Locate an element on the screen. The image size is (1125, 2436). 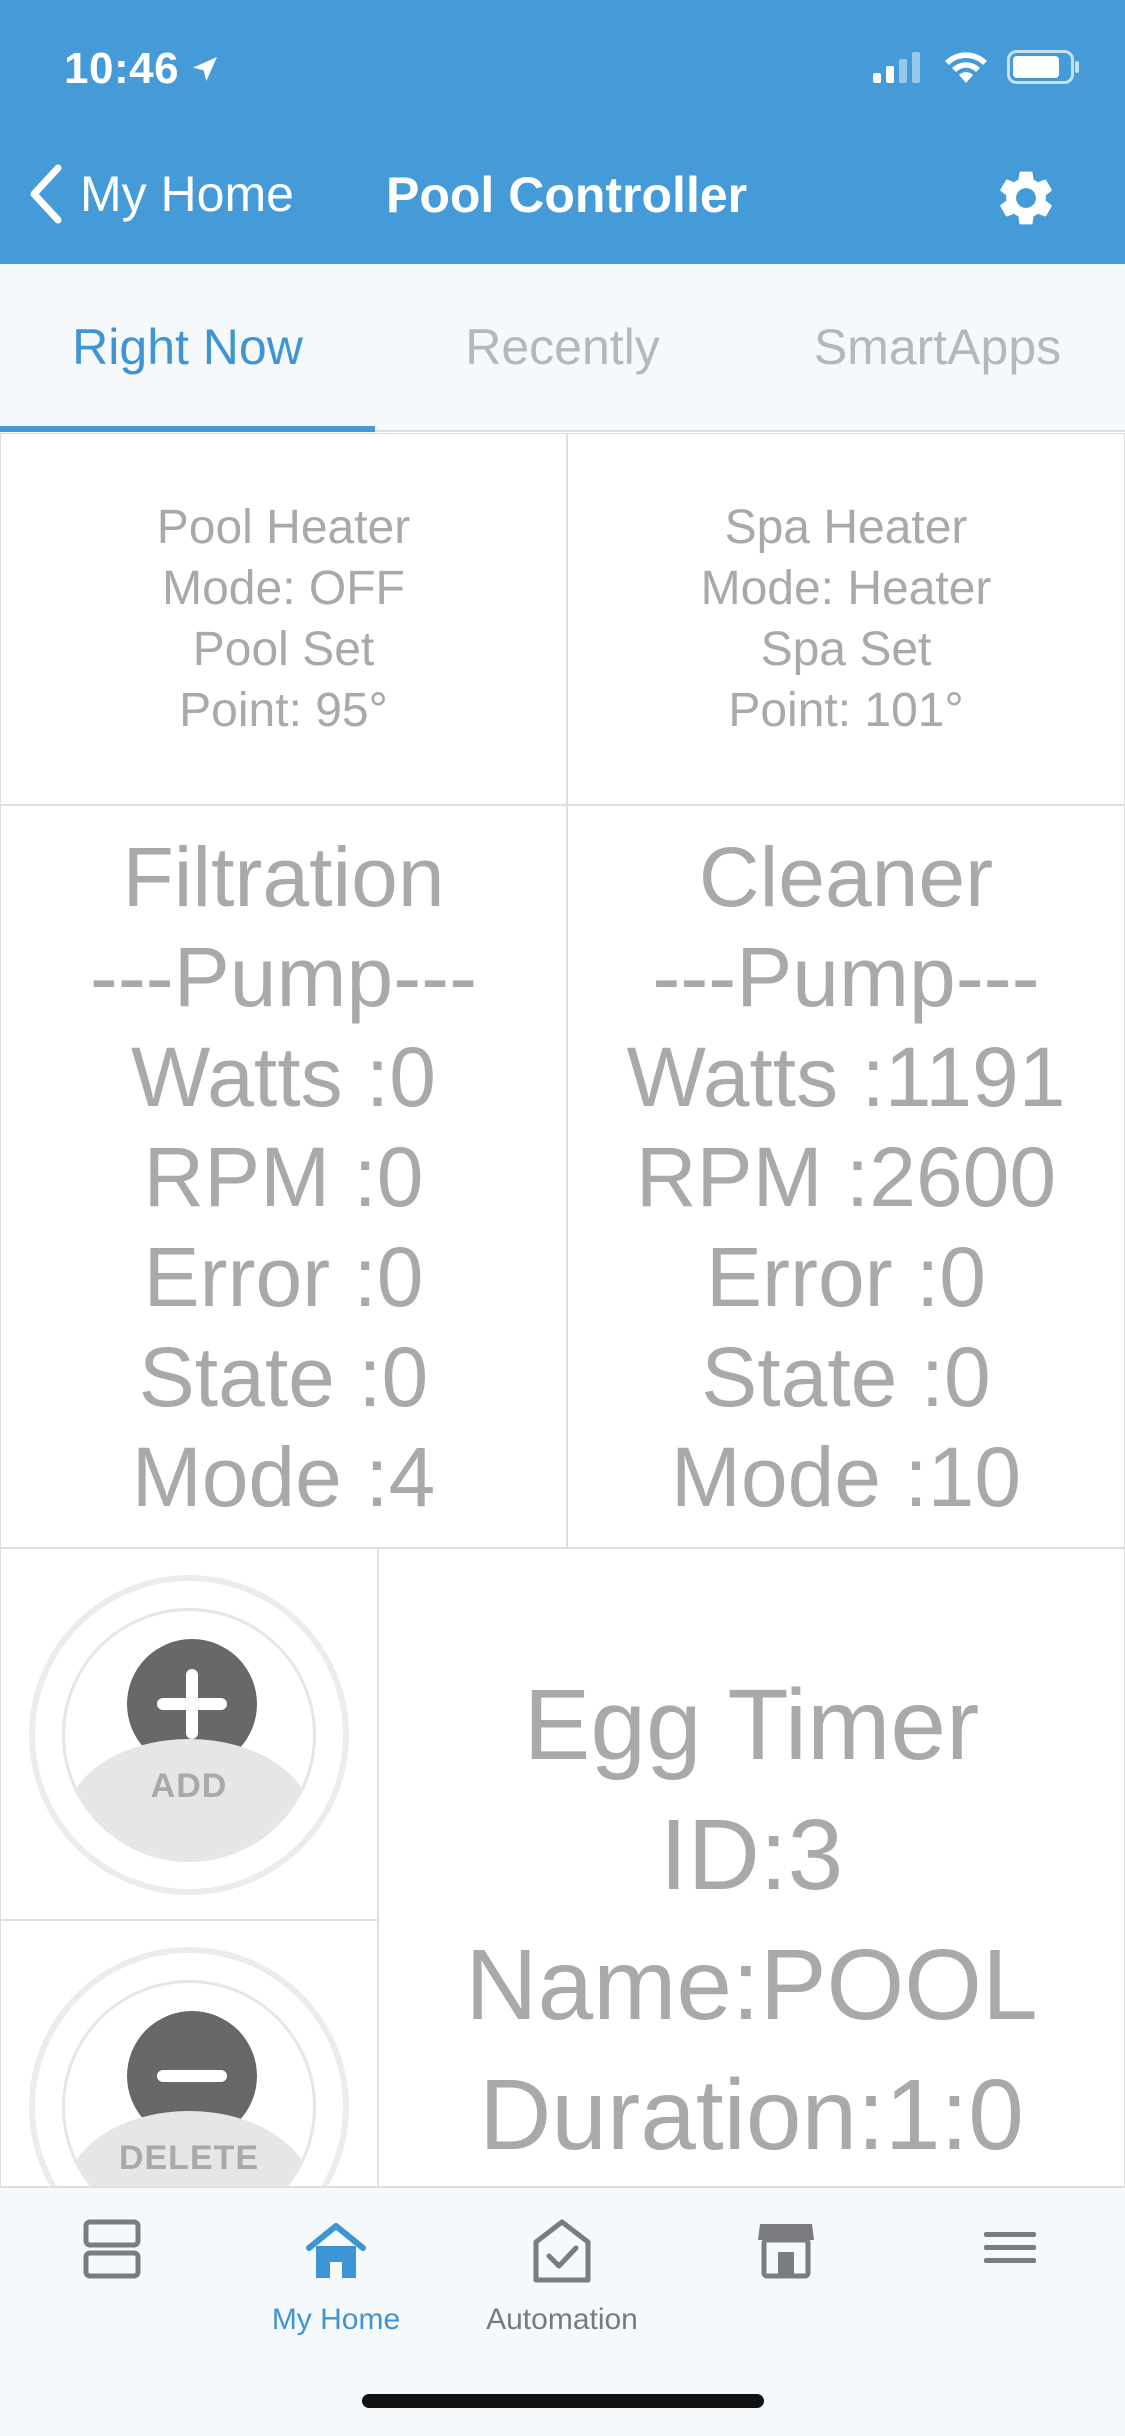
menu-icon is located at coordinates (1010, 2247).